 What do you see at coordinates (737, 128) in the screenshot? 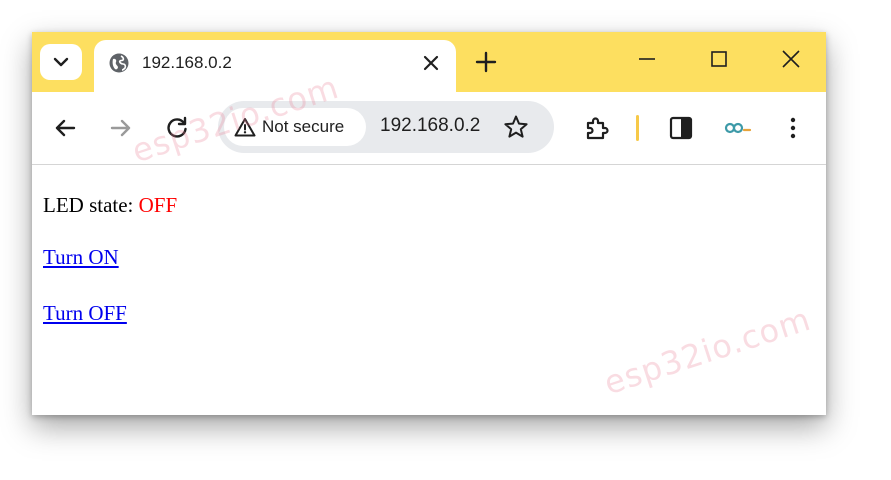
I see `arduino-extension-icon` at bounding box center [737, 128].